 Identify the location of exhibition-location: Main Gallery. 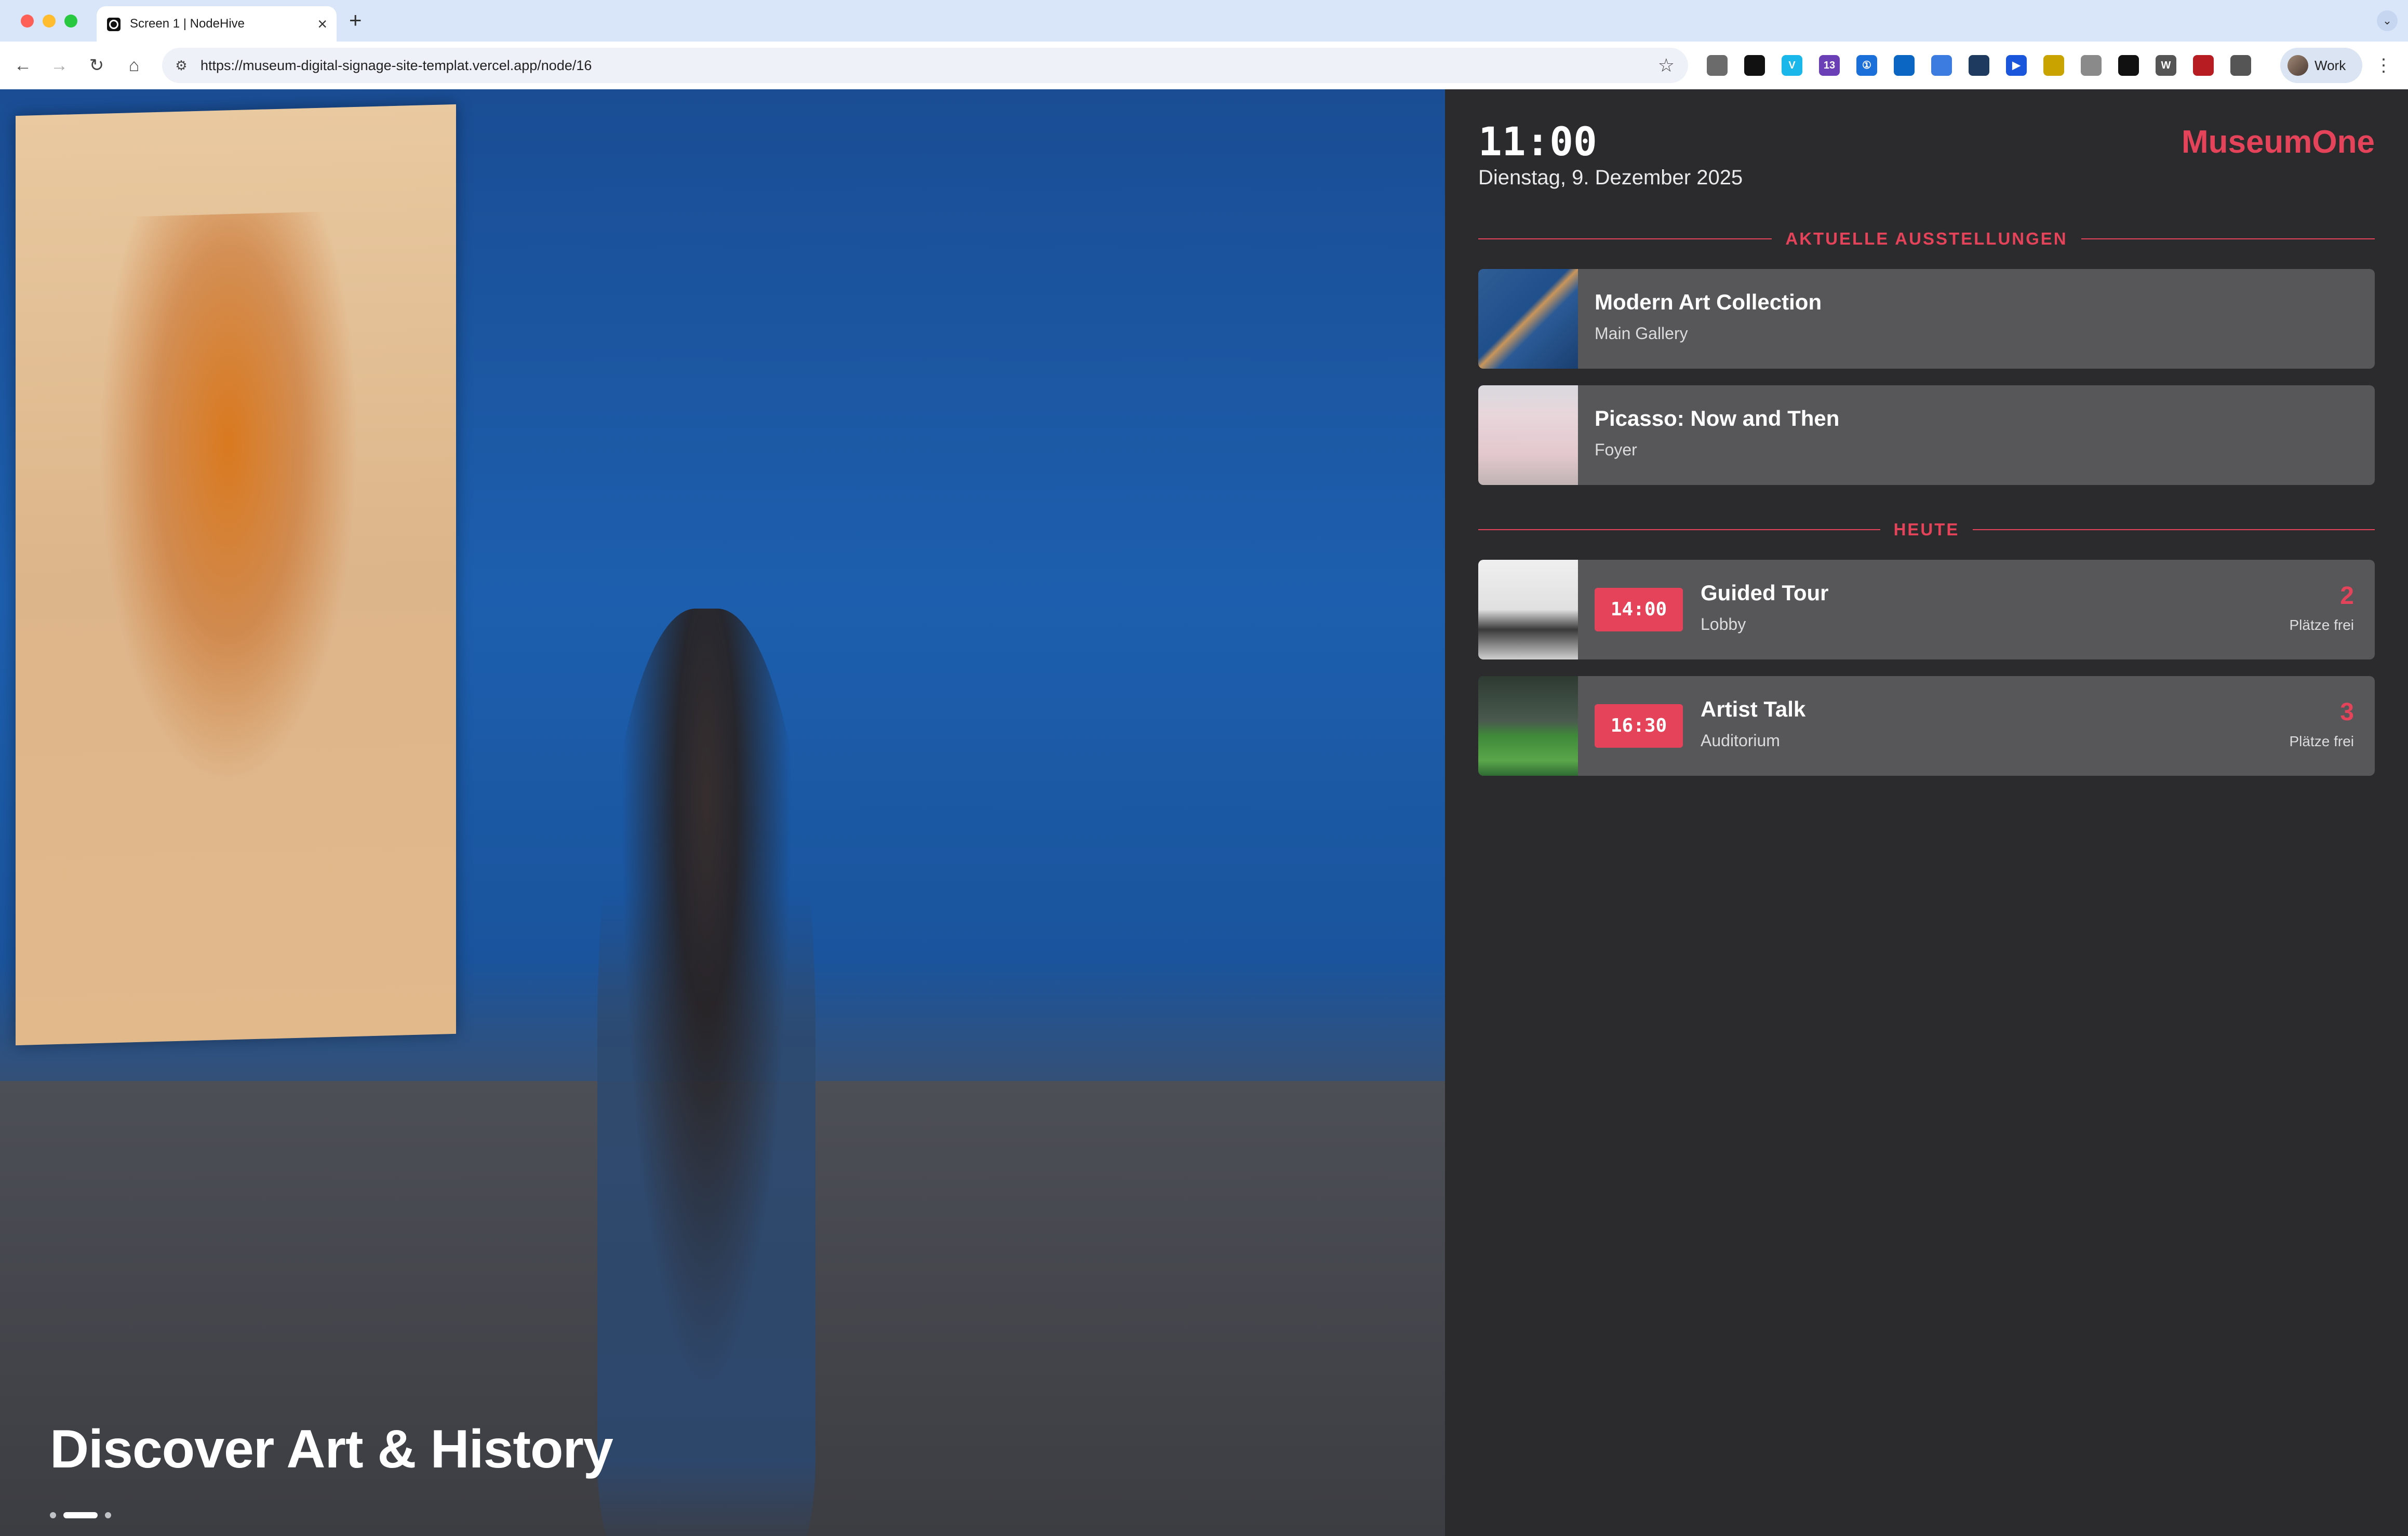
(1641, 333).